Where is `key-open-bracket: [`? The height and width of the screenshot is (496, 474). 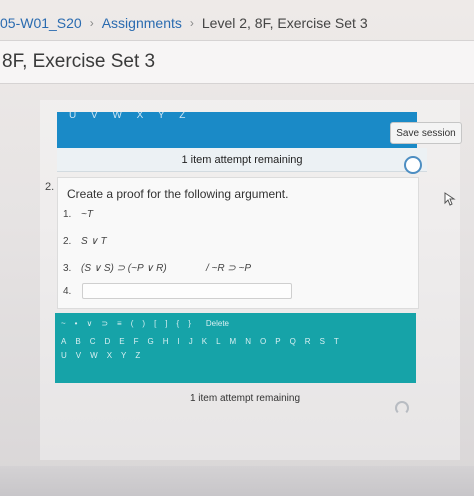 key-open-bracket: [ is located at coordinates (155, 324).